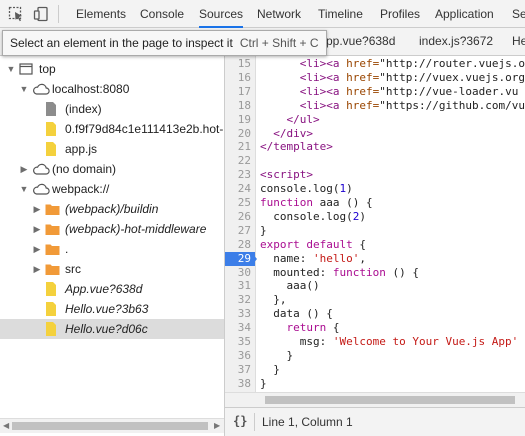  Describe the element at coordinates (356, 41) in the screenshot. I see `file-tab-app-vue: App.vue?638d` at that location.